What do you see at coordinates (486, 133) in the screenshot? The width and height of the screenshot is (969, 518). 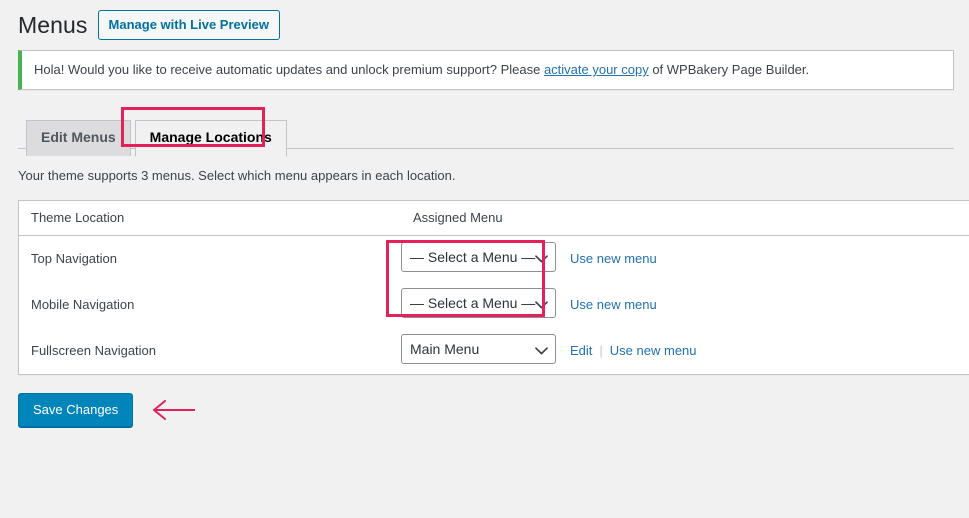 I see `menus-tab-bar: Edit Menus Manage Locations` at bounding box center [486, 133].